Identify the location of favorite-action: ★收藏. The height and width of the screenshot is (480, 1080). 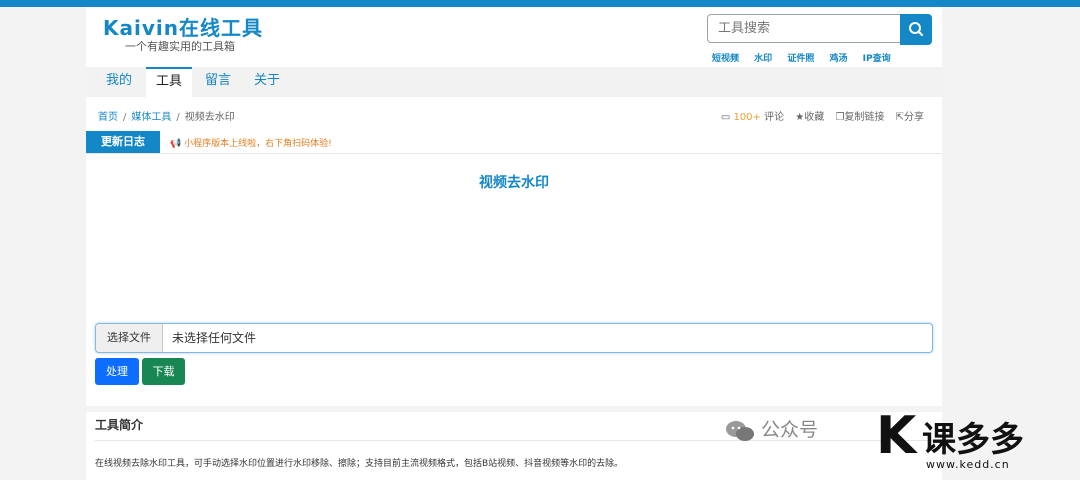
(809, 117).